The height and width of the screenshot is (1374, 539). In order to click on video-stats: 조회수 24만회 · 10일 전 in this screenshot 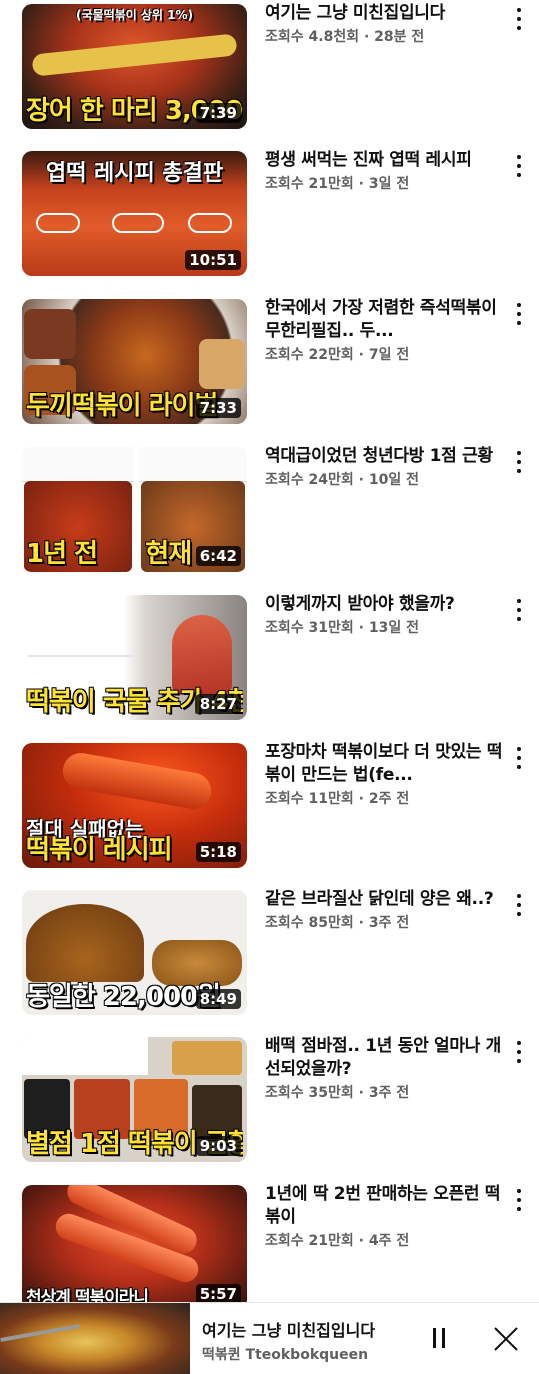, I will do `click(342, 480)`.